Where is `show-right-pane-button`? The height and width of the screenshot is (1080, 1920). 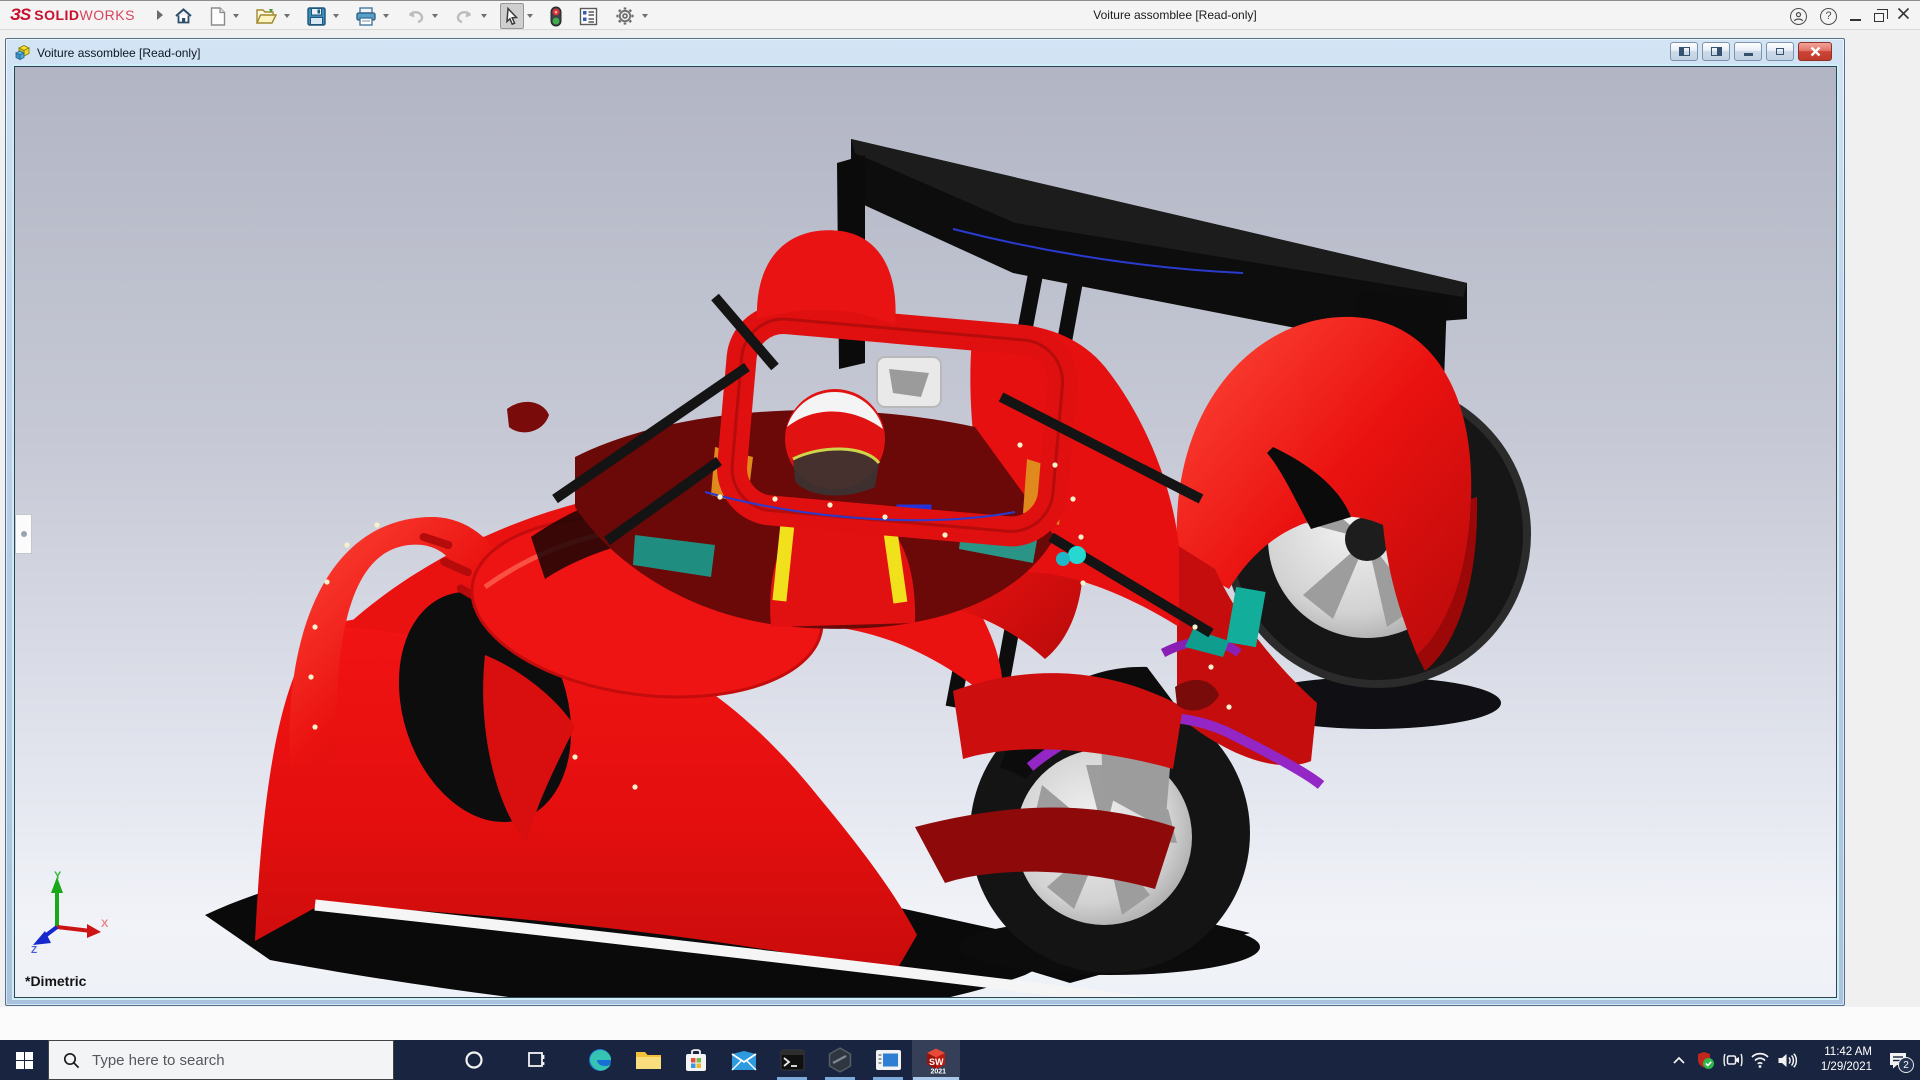
show-right-pane-button is located at coordinates (1716, 51).